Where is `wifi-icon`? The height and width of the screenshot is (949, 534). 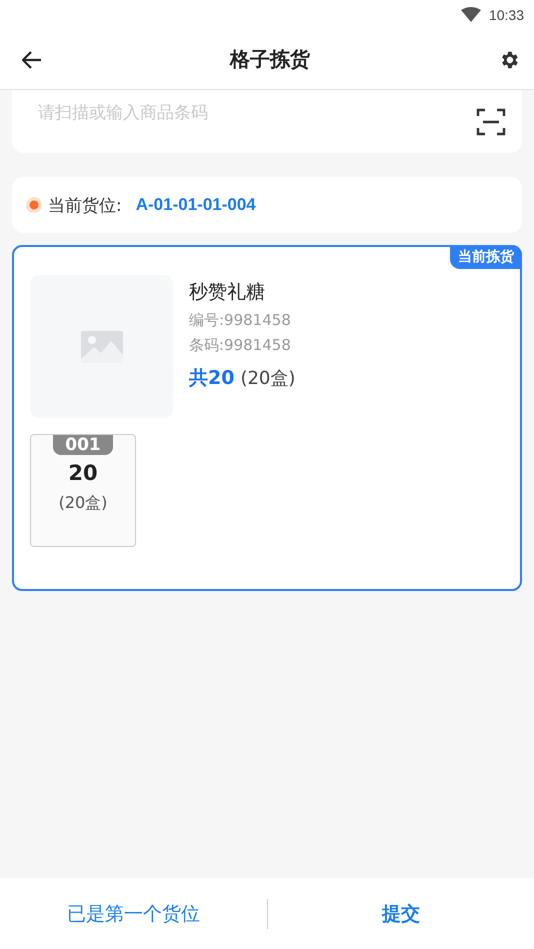
wifi-icon is located at coordinates (470, 15).